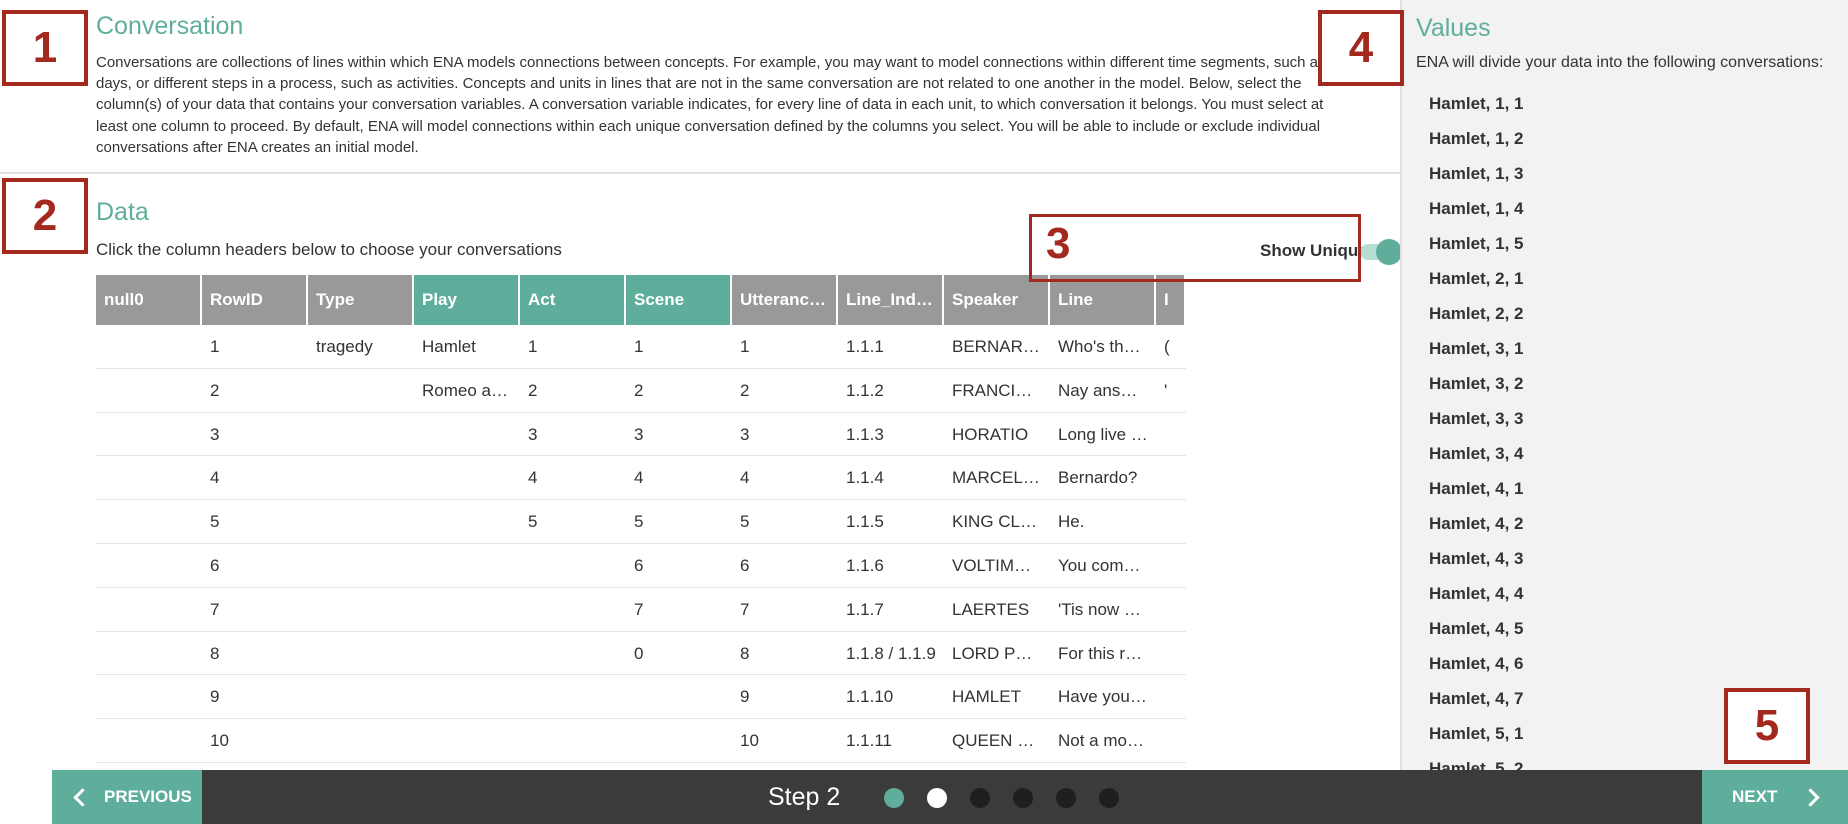 Image resolution: width=1848 pixels, height=824 pixels. Describe the element at coordinates (1476, 698) in the screenshot. I see `value-item: Hamlet, 4, 7` at that location.